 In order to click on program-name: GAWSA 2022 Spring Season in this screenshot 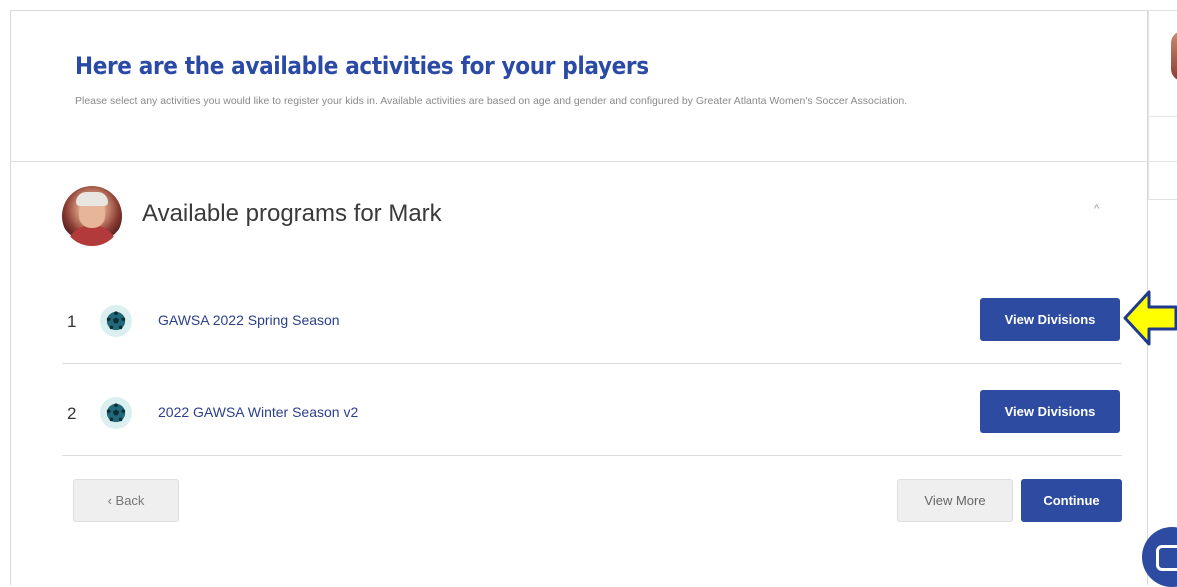, I will do `click(249, 320)`.